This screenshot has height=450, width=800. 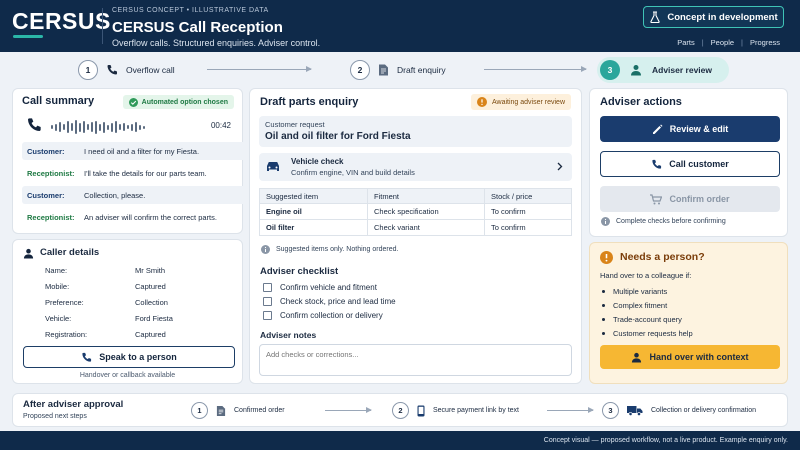 What do you see at coordinates (190, 10) in the screenshot?
I see `header-kicker: CERSUS CONCEPT • ILLUSTRATIVE DATA` at bounding box center [190, 10].